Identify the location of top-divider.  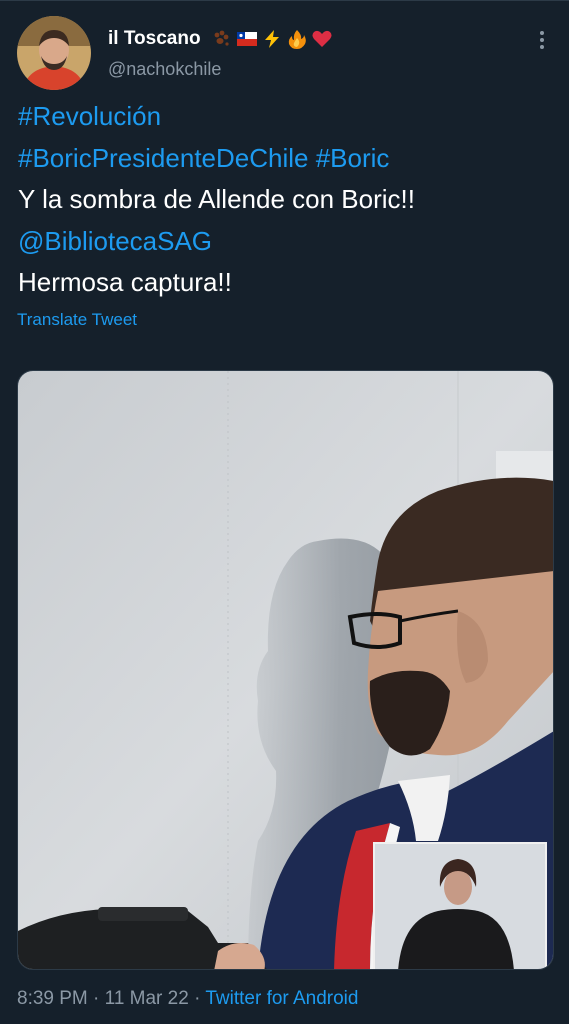
(284, 0).